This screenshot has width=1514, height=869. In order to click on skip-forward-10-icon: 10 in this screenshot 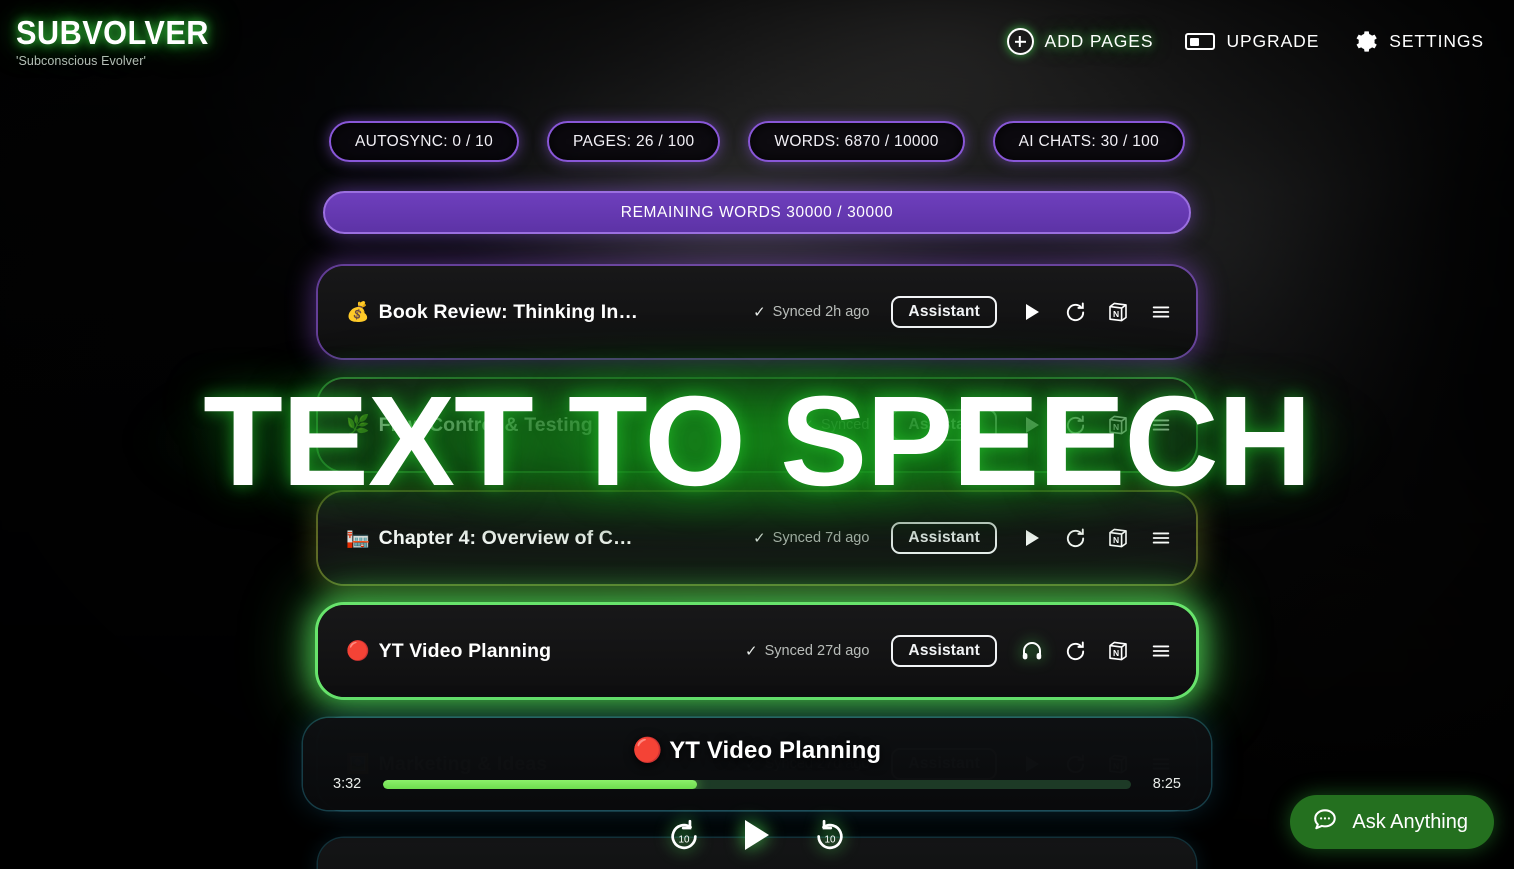, I will do `click(830, 835)`.